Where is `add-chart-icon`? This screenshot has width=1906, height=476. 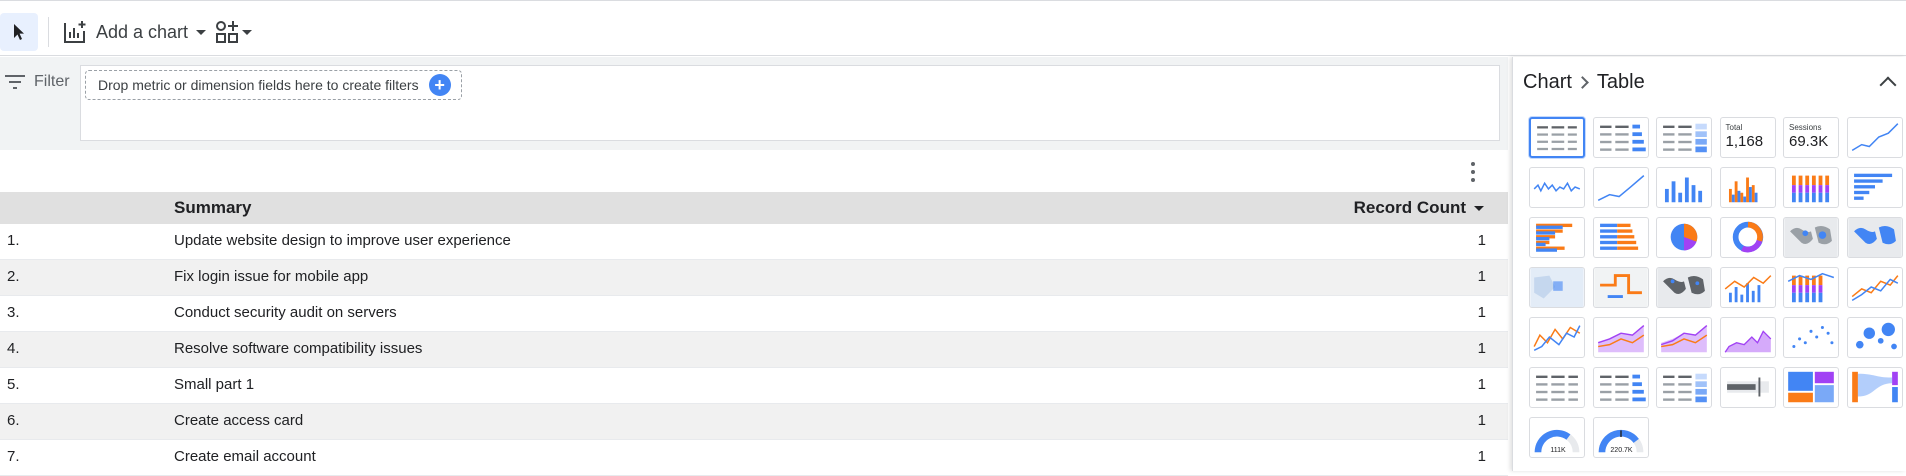
add-chart-icon is located at coordinates (75, 32).